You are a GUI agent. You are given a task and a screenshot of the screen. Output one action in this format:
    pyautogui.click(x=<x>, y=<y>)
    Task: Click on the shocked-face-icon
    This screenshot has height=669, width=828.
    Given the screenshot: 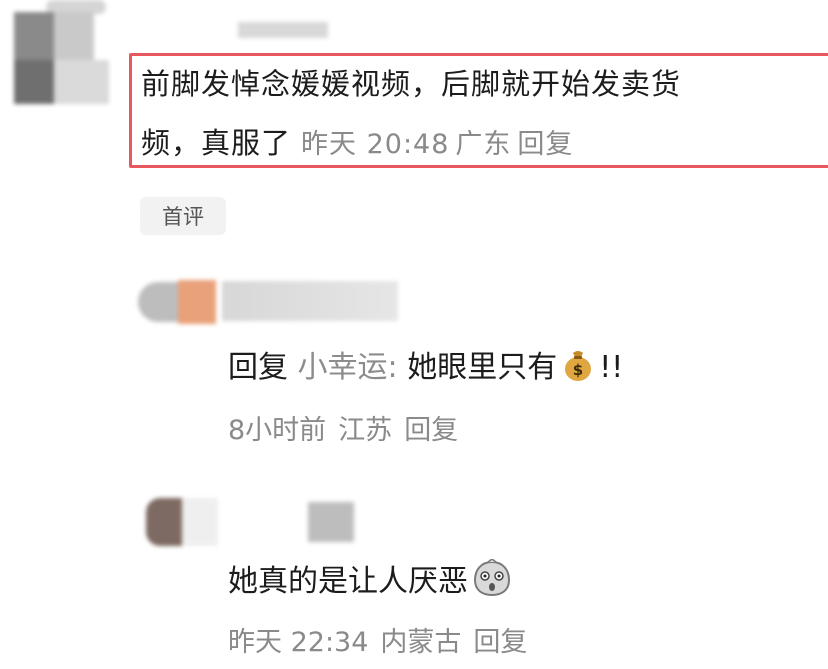 What is the action you would take?
    pyautogui.click(x=492, y=577)
    